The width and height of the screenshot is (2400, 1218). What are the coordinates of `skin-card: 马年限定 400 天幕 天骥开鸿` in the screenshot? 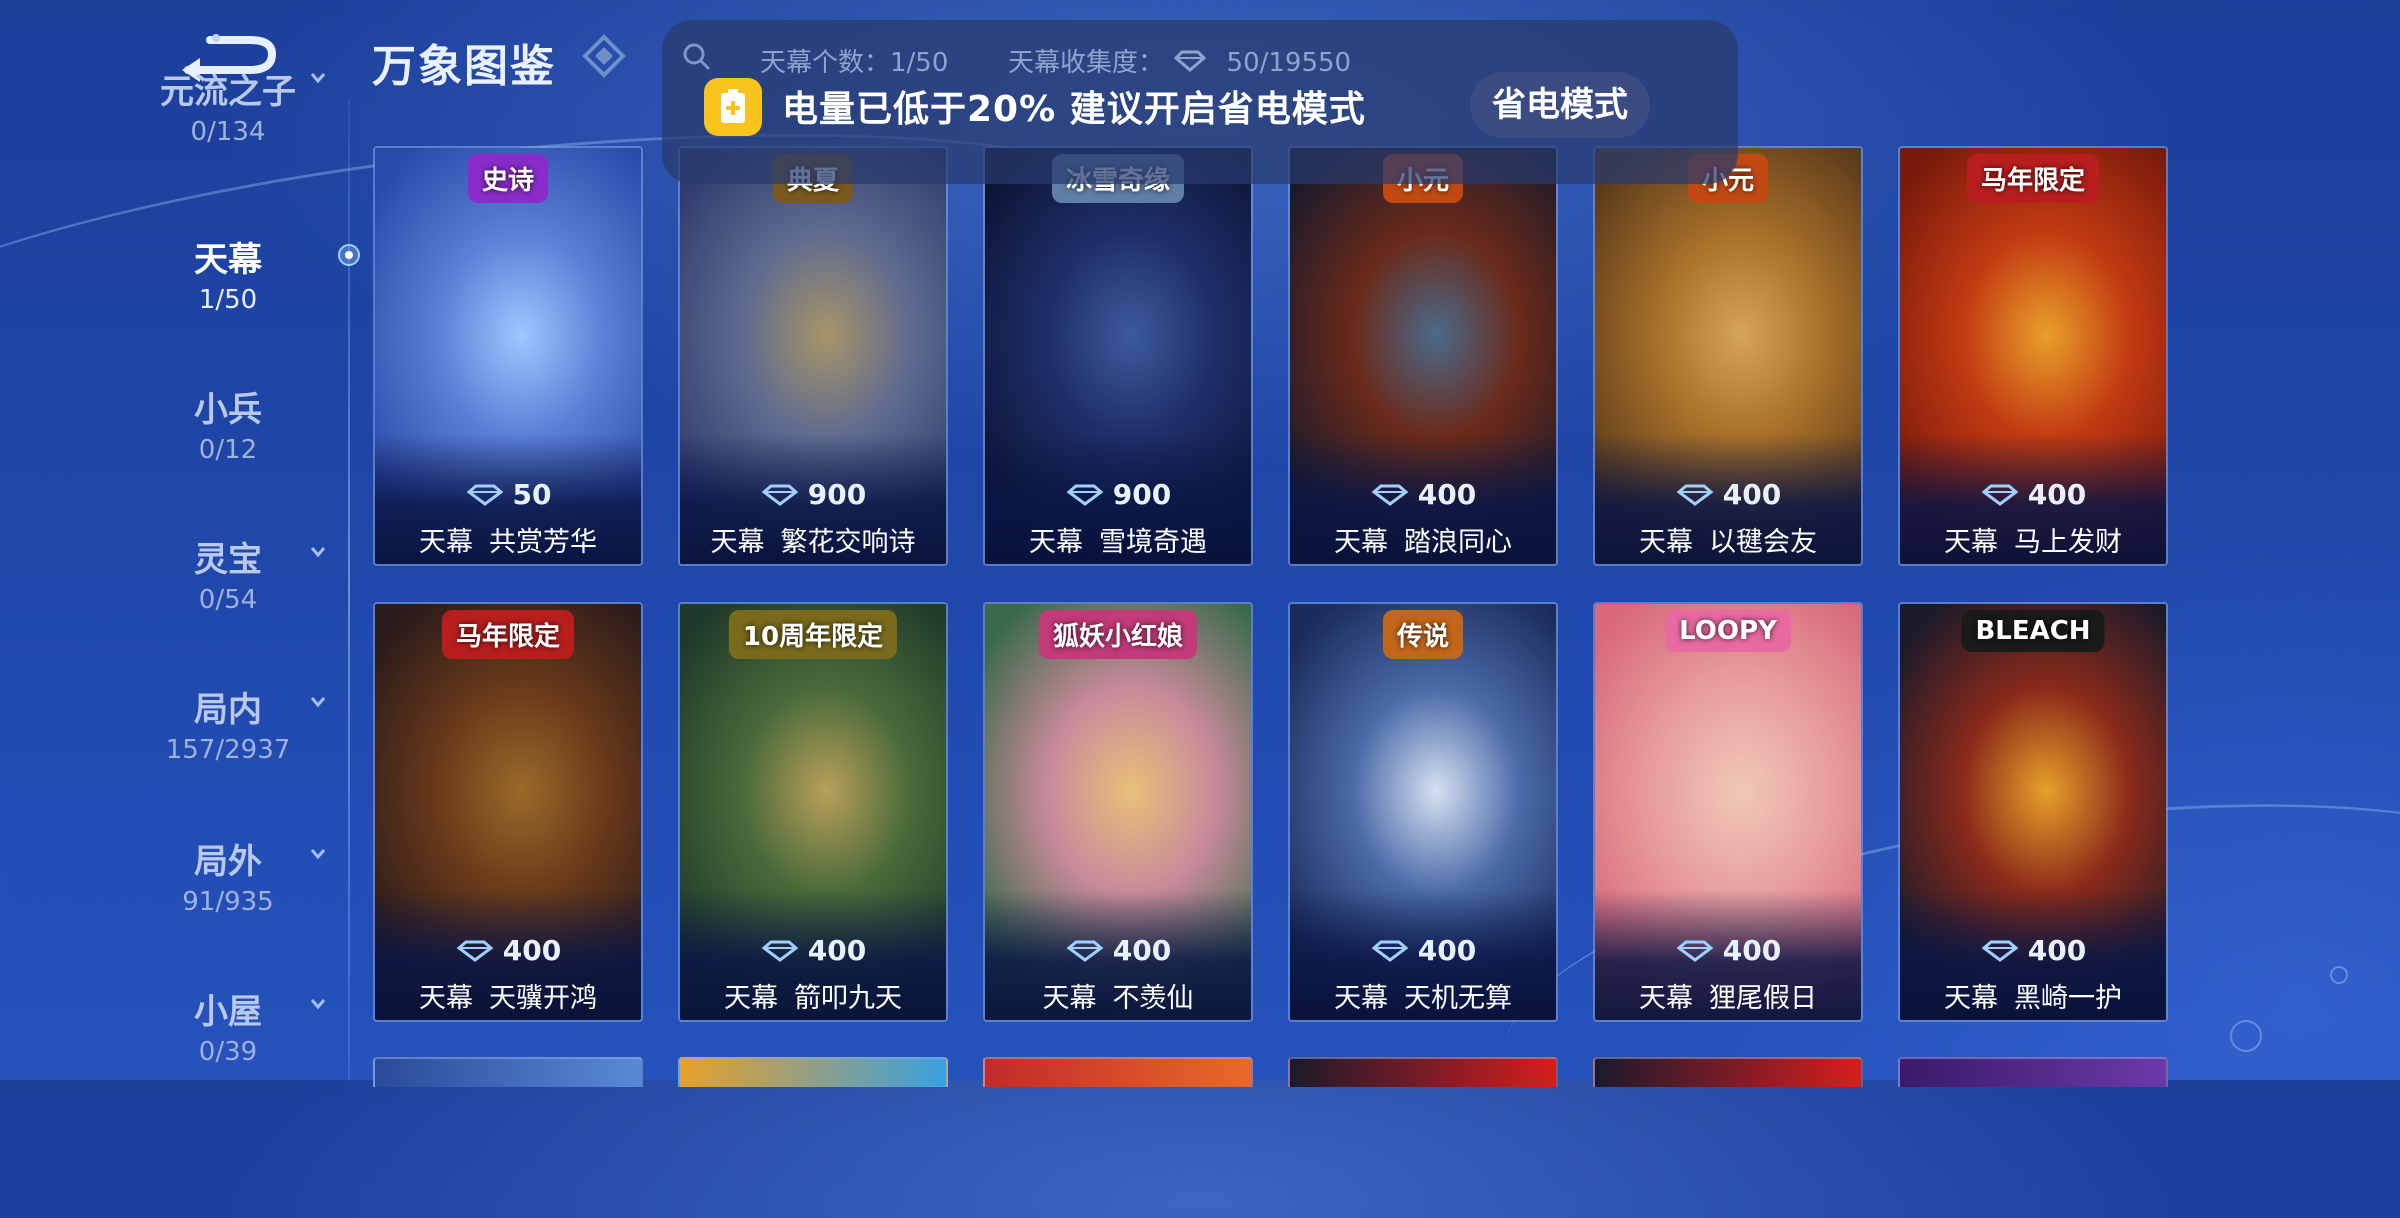 It's located at (508, 812).